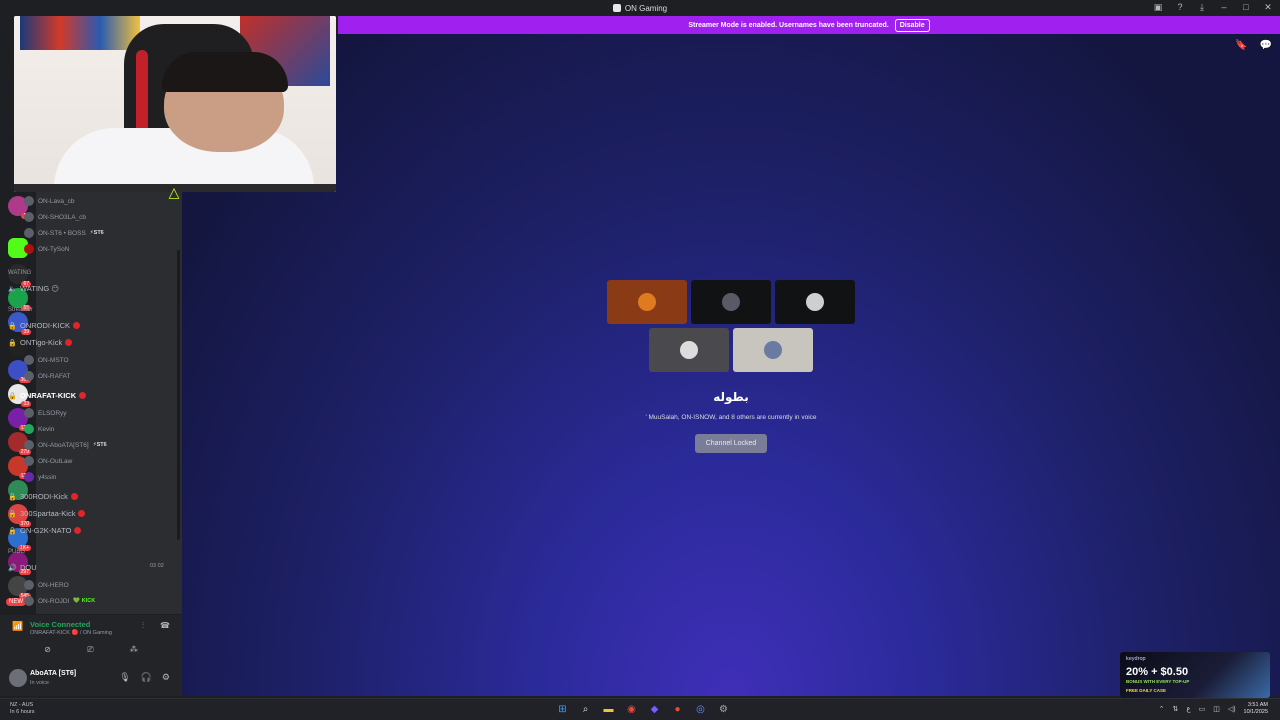 This screenshot has height=720, width=1280. What do you see at coordinates (1162, 709) in the screenshot?
I see `chevron-up-icon: ⌃` at bounding box center [1162, 709].